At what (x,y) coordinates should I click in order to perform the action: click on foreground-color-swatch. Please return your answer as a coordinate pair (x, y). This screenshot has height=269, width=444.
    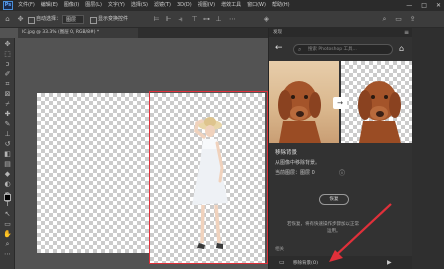
    Looking at the image, I should click on (7, 197).